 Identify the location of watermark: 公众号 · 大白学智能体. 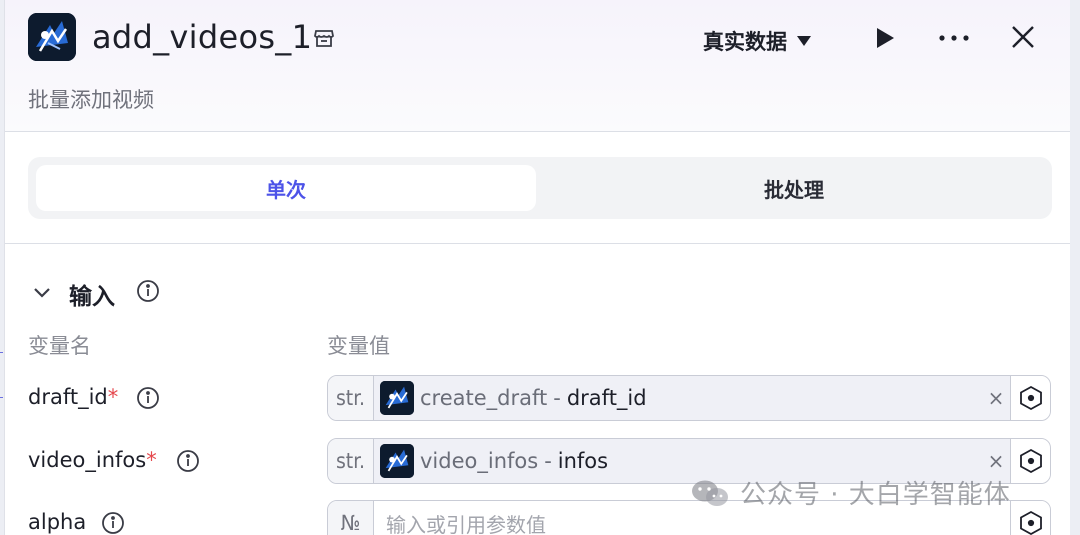
(850, 492).